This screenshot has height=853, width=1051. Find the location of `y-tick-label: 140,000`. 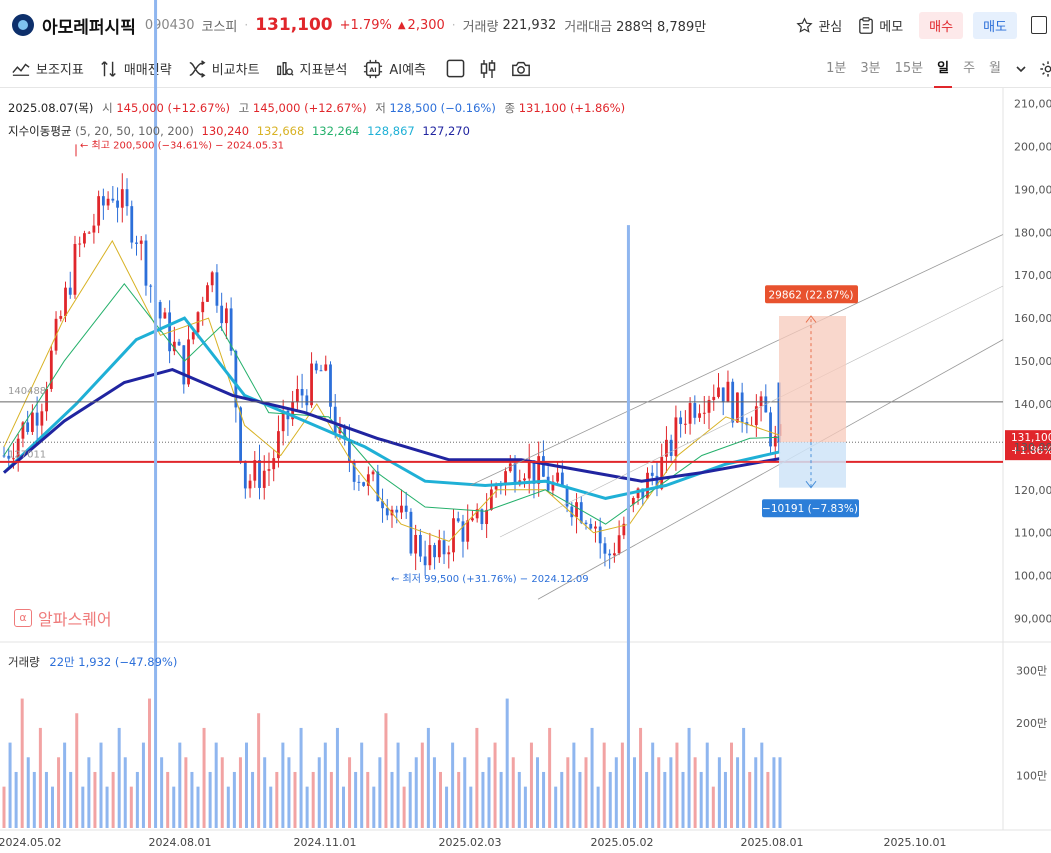

y-tick-label: 140,000 is located at coordinates (1032, 404).